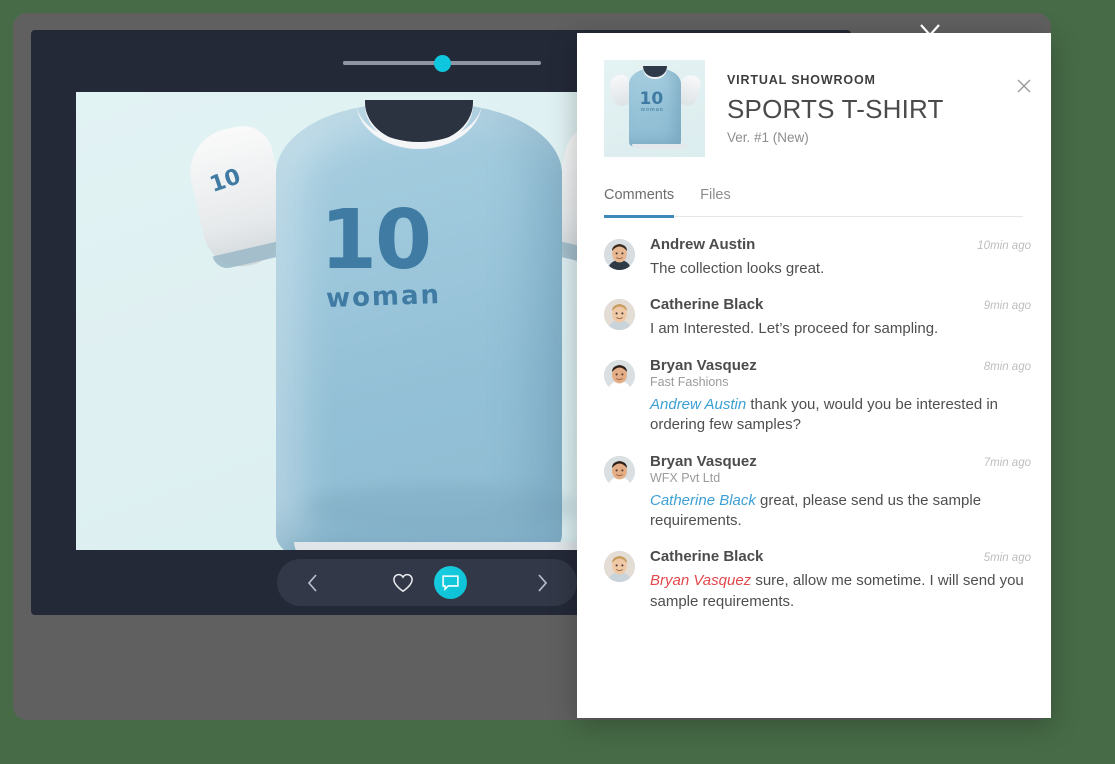 Image resolution: width=1115 pixels, height=764 pixels. Describe the element at coordinates (801, 80) in the screenshot. I see `panel-eyebrow: VIRTUAL SHOWROOM` at that location.